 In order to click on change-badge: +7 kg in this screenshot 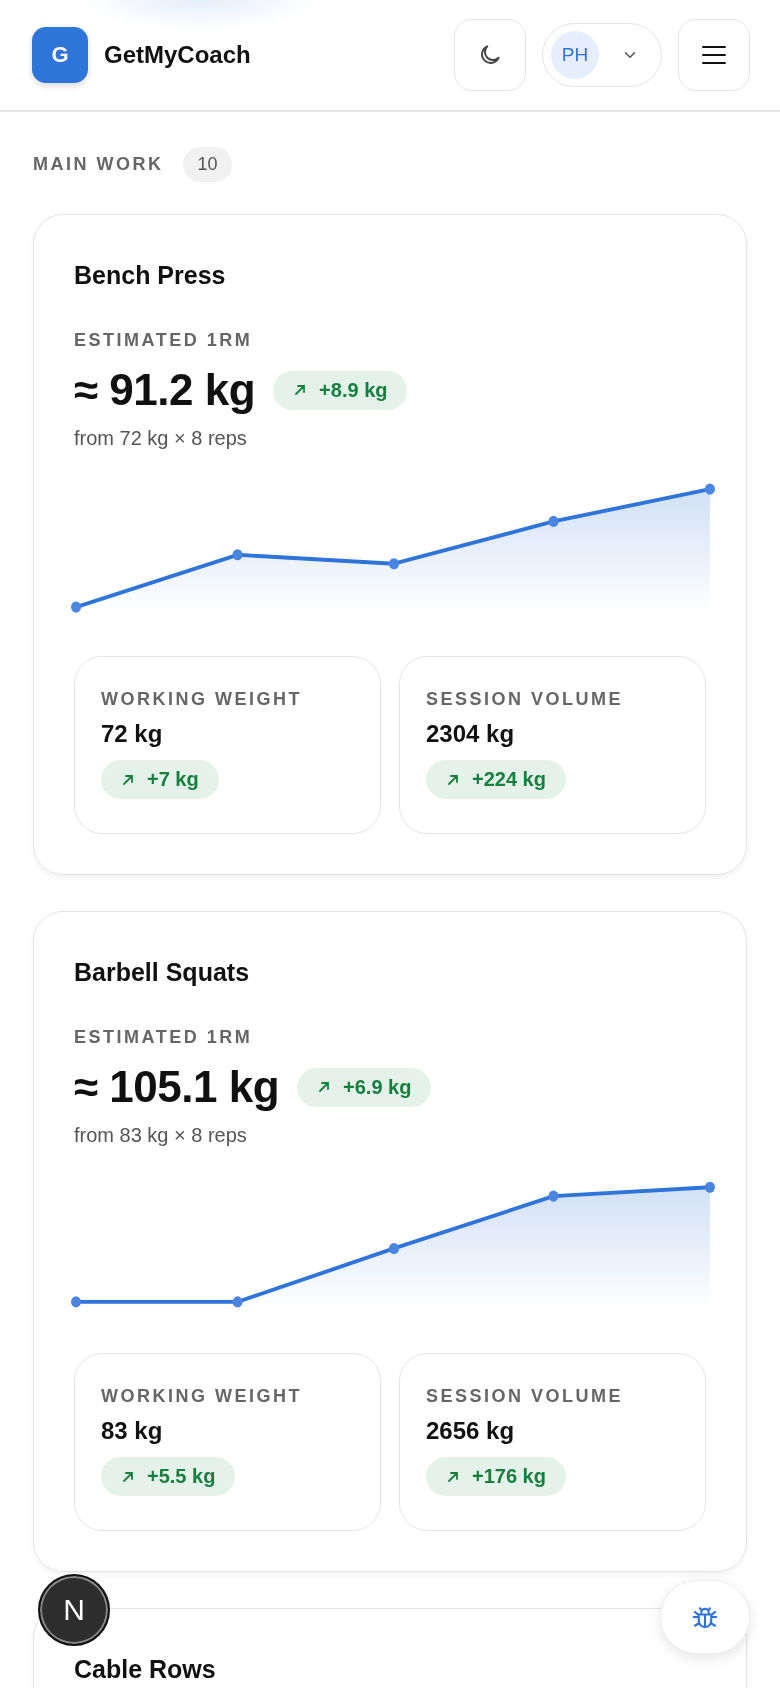, I will do `click(160, 779)`.